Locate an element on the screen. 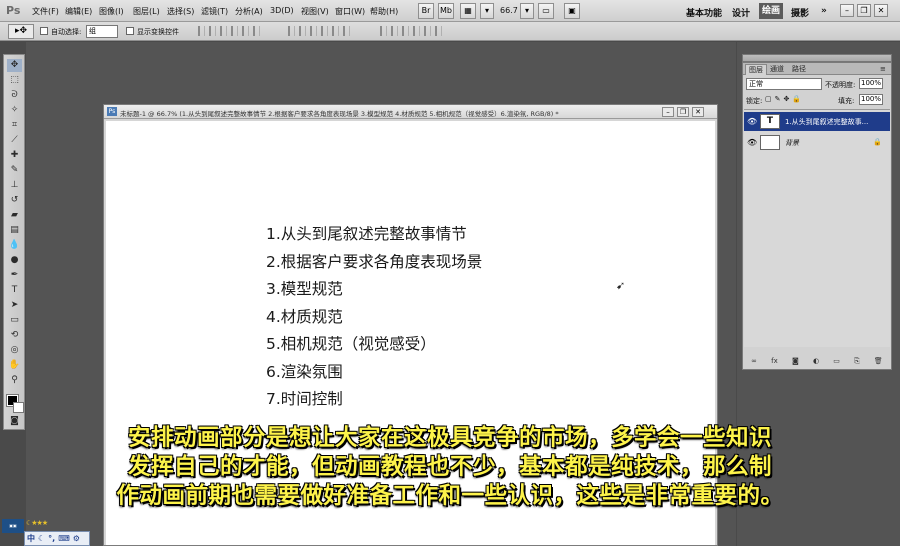 This screenshot has height=546, width=900. doc-restore-icon: ❐ is located at coordinates (683, 112).